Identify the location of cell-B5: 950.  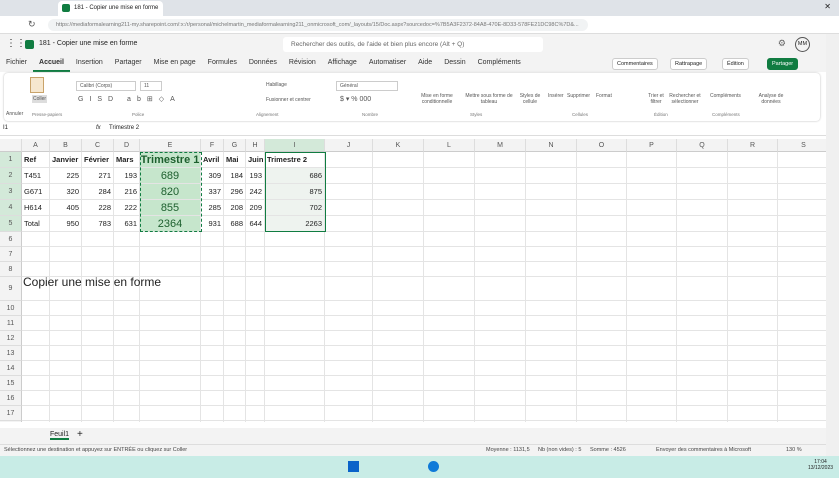
(66, 224).